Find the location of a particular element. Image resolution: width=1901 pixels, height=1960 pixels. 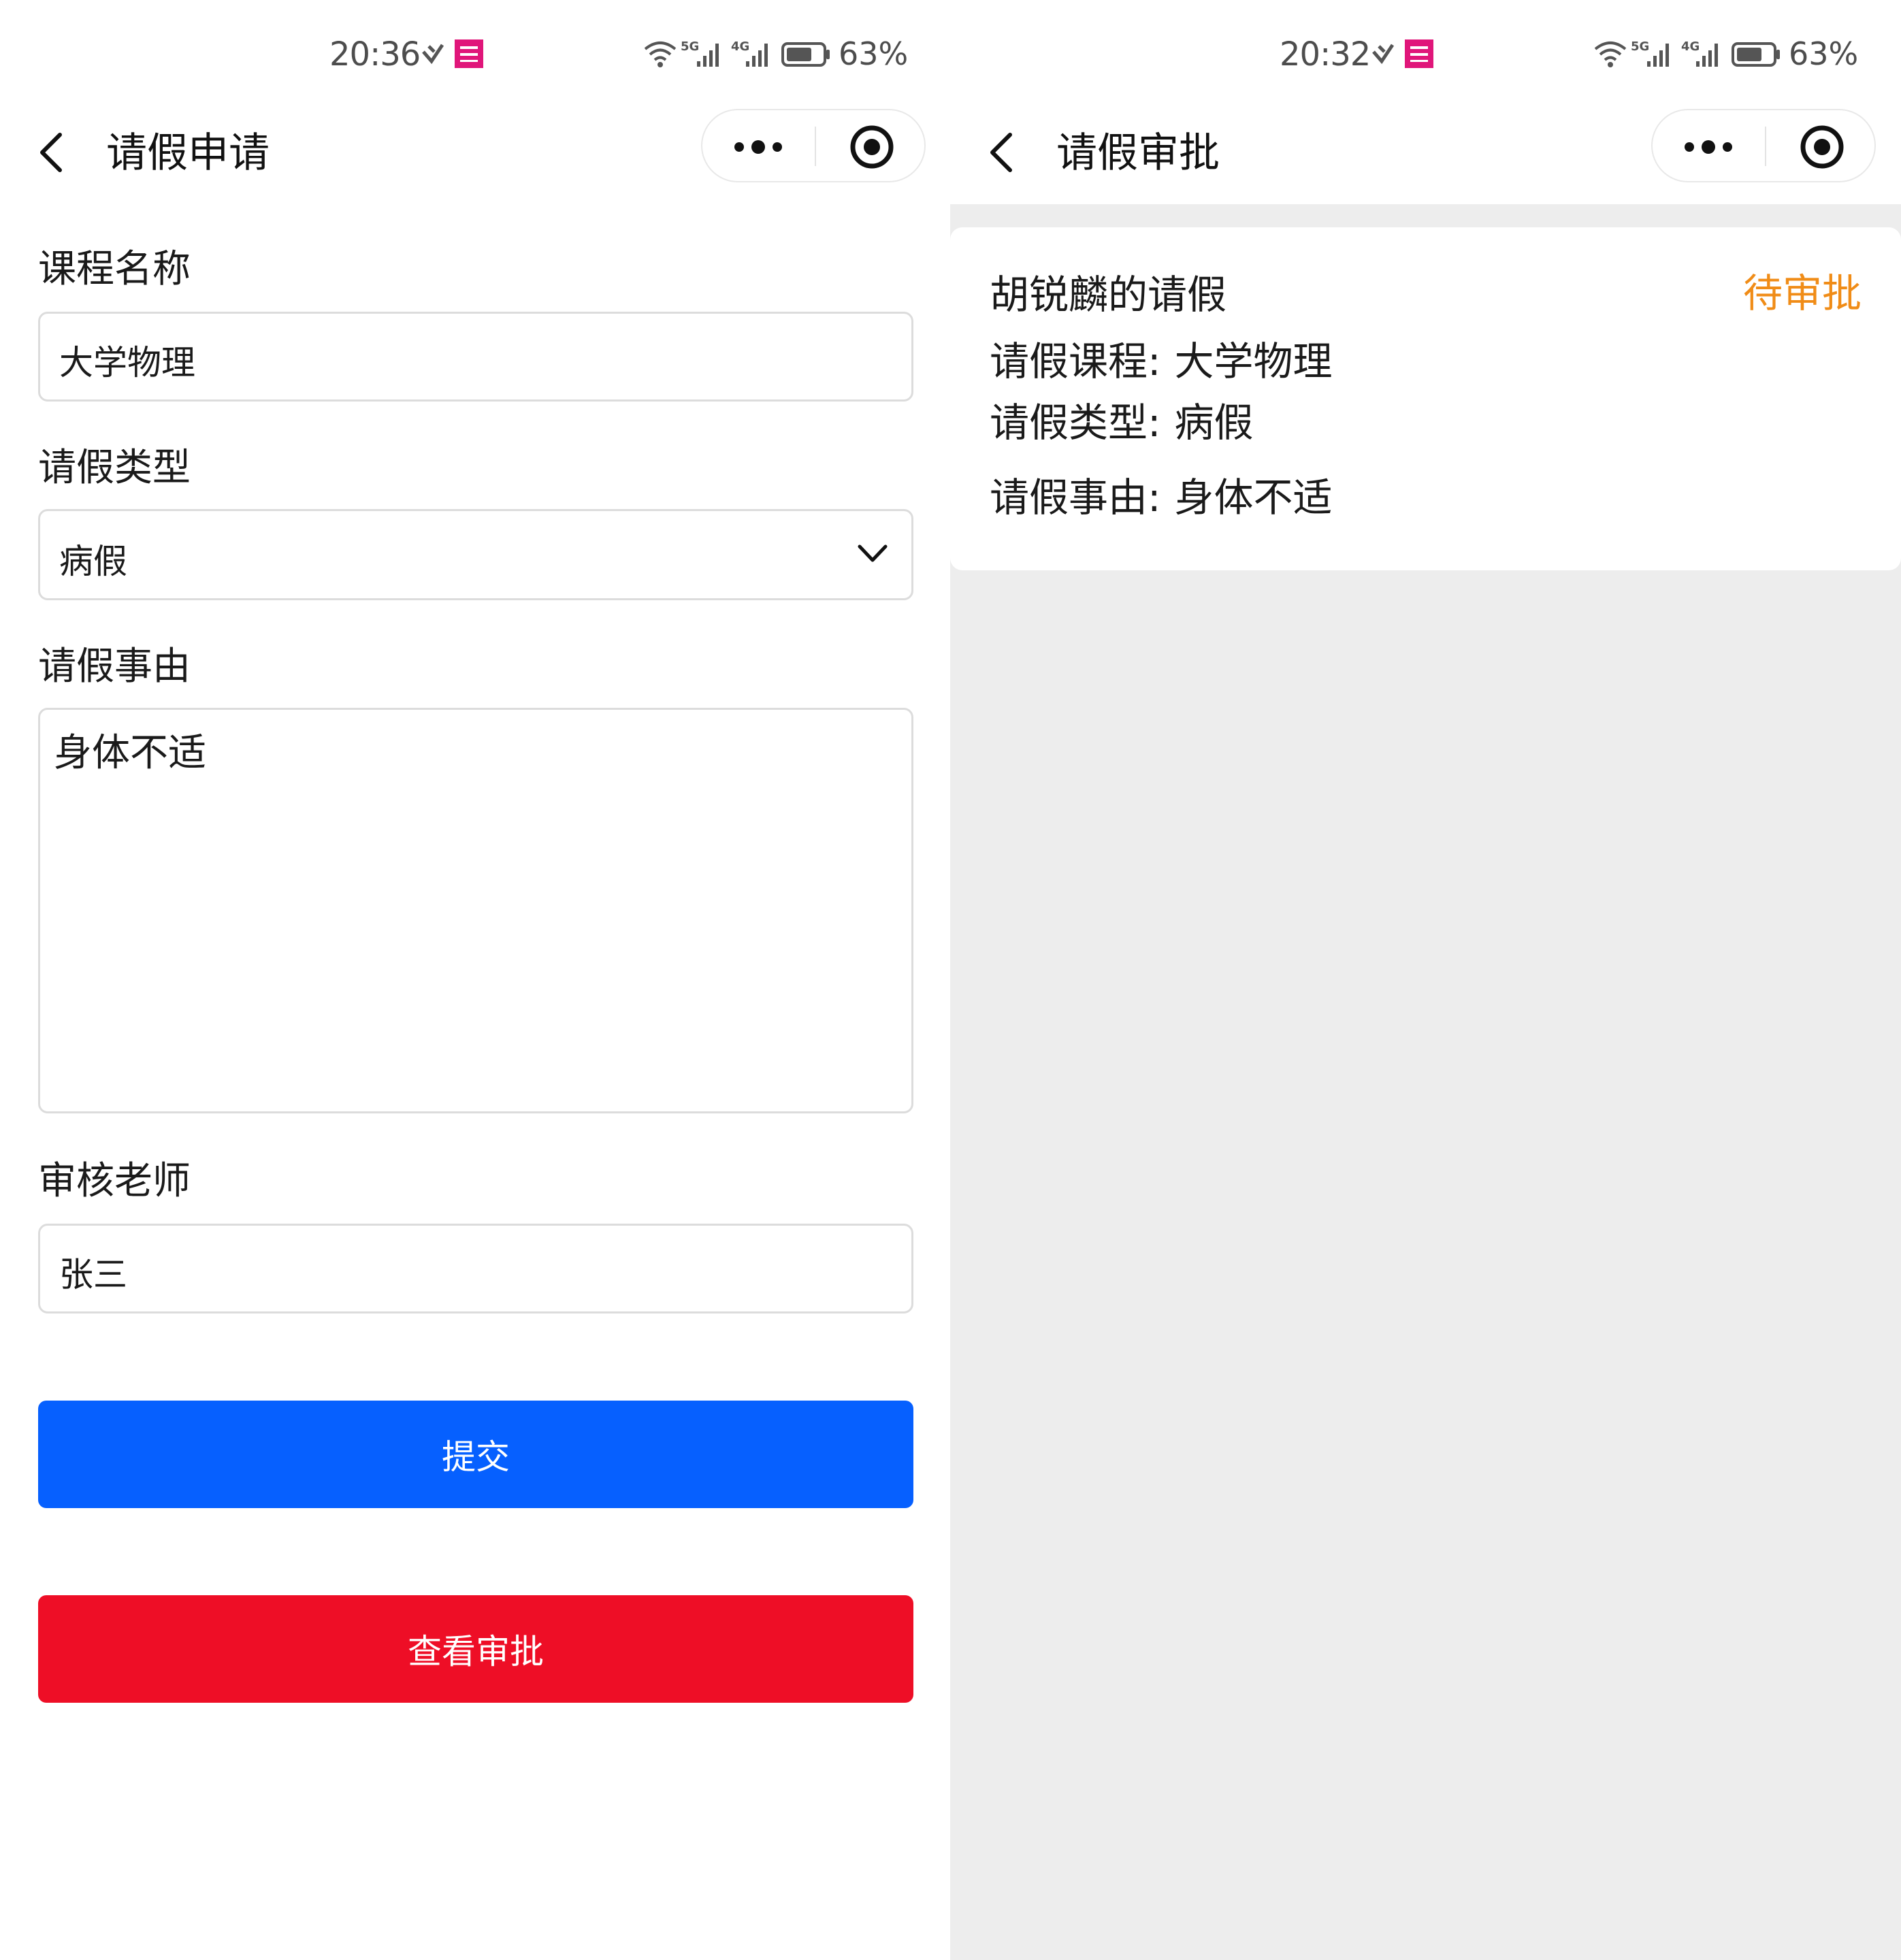

navigation-bar: 请假申请 is located at coordinates (475, 156).